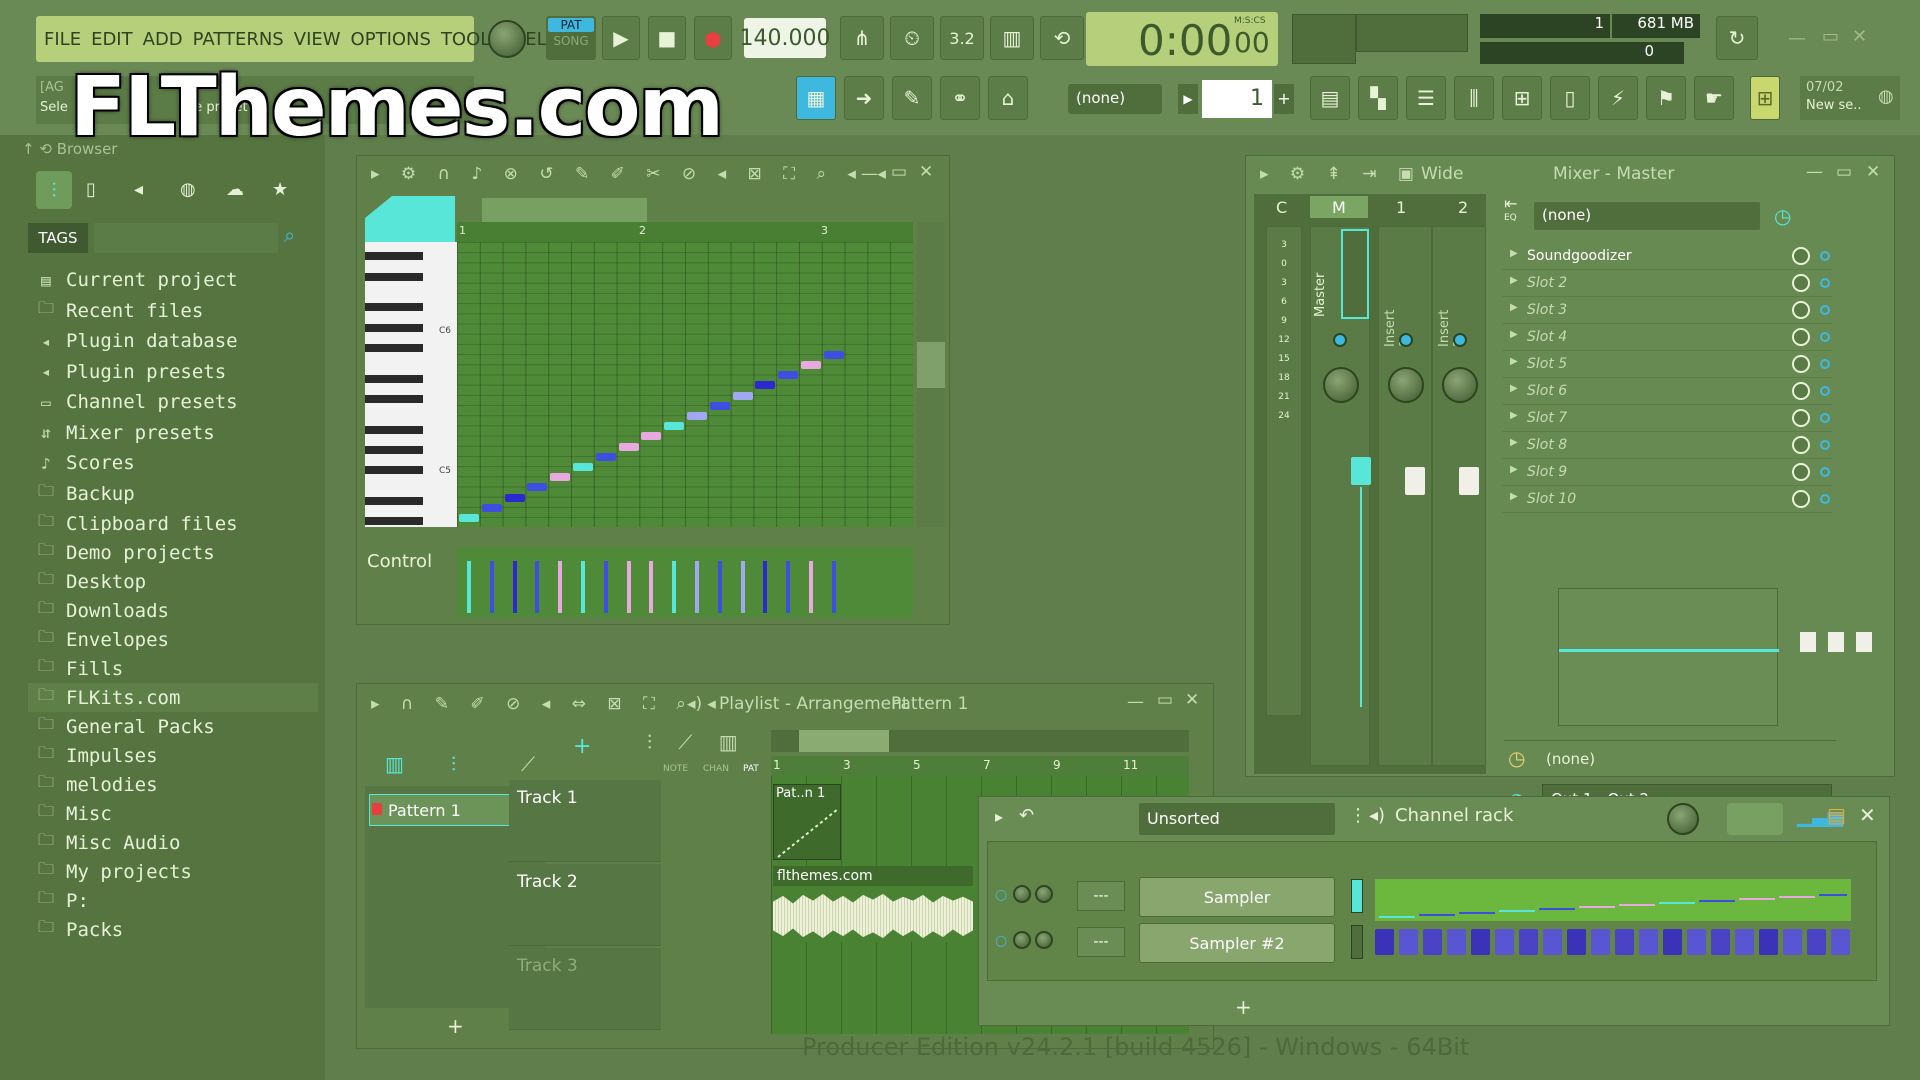  I want to click on browser-item: 🗀 My projects, so click(173, 871).